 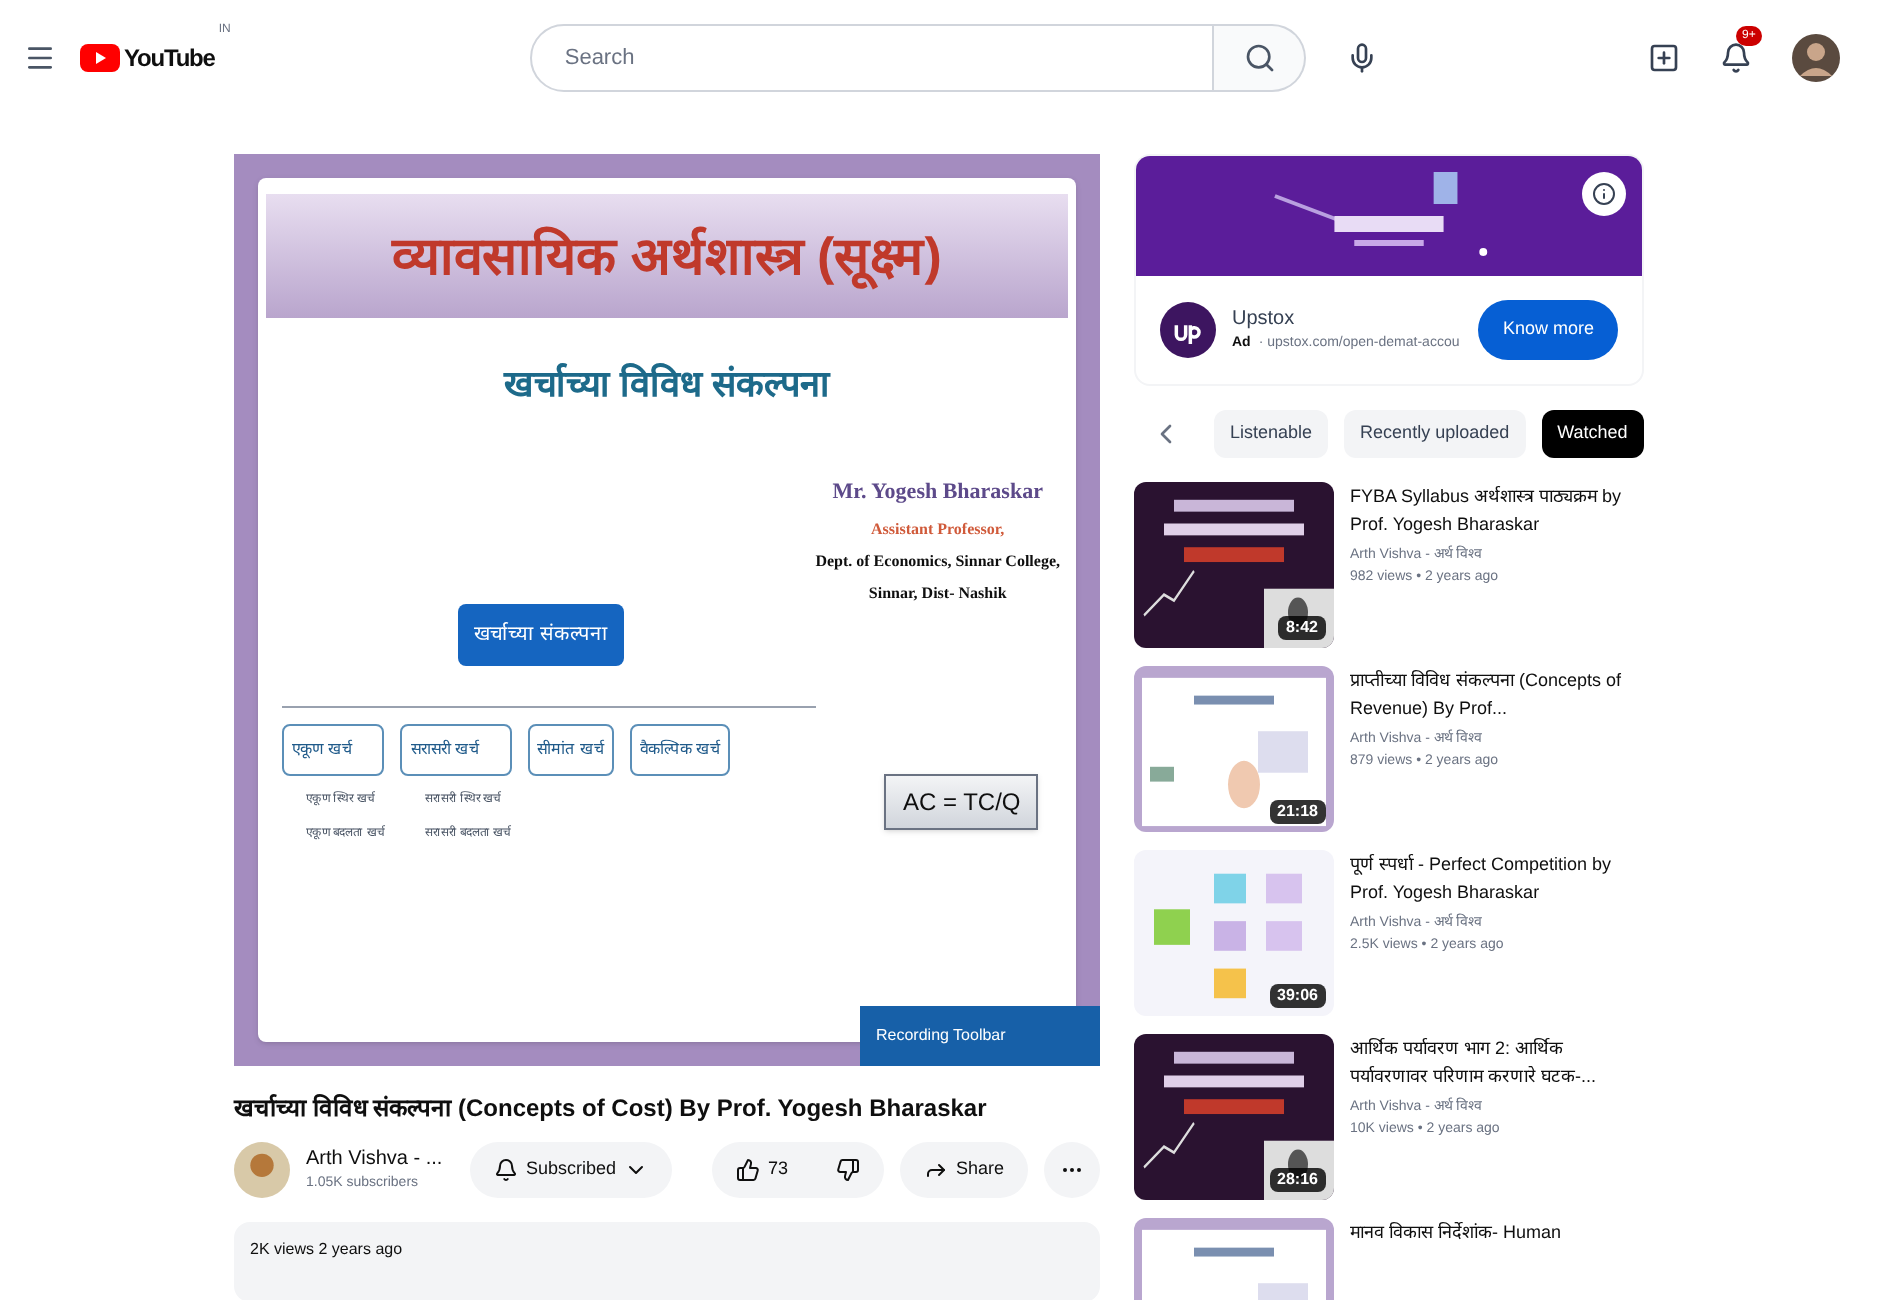 I want to click on create-icon, so click(x=1664, y=58).